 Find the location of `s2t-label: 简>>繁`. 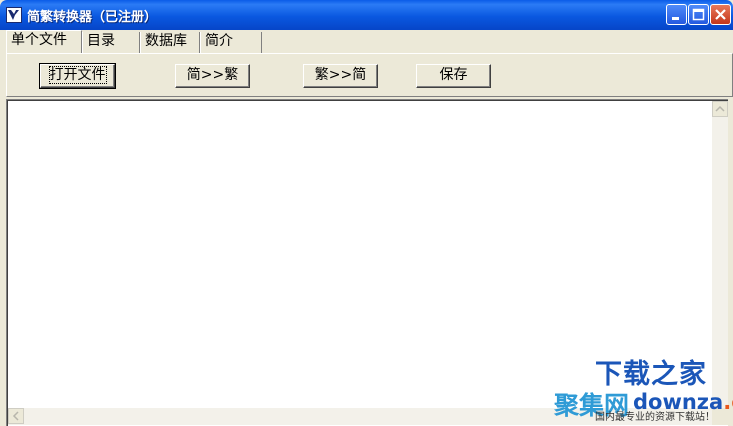

s2t-label: 简>>繁 is located at coordinates (212, 75).